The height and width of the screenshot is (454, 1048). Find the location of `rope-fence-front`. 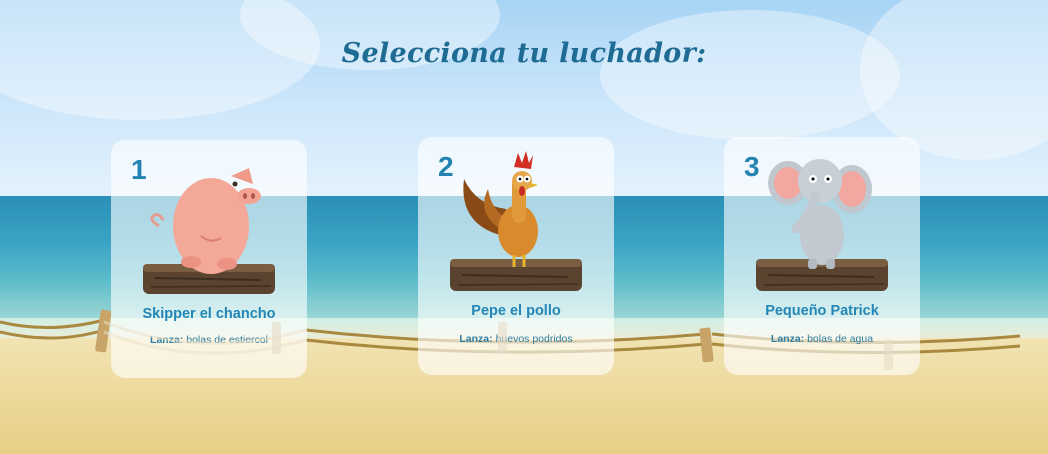

rope-fence-front is located at coordinates (498, 345).